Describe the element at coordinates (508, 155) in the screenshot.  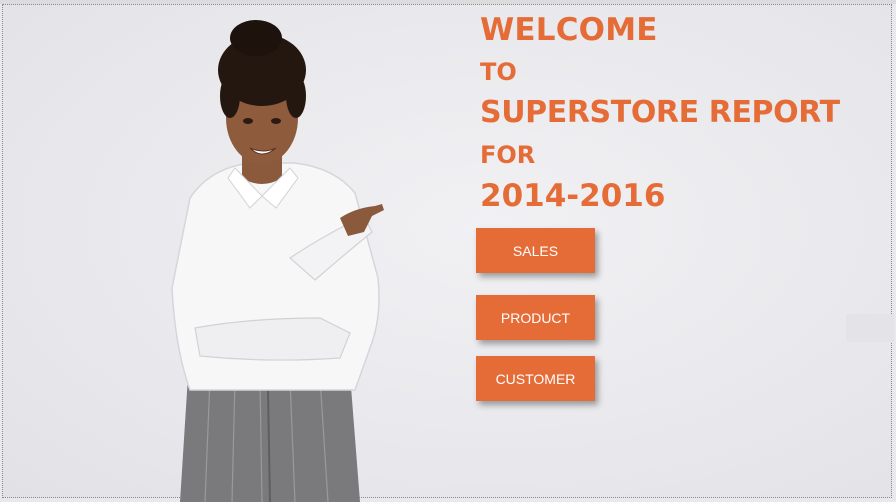
I see `for-heading: FOR` at that location.